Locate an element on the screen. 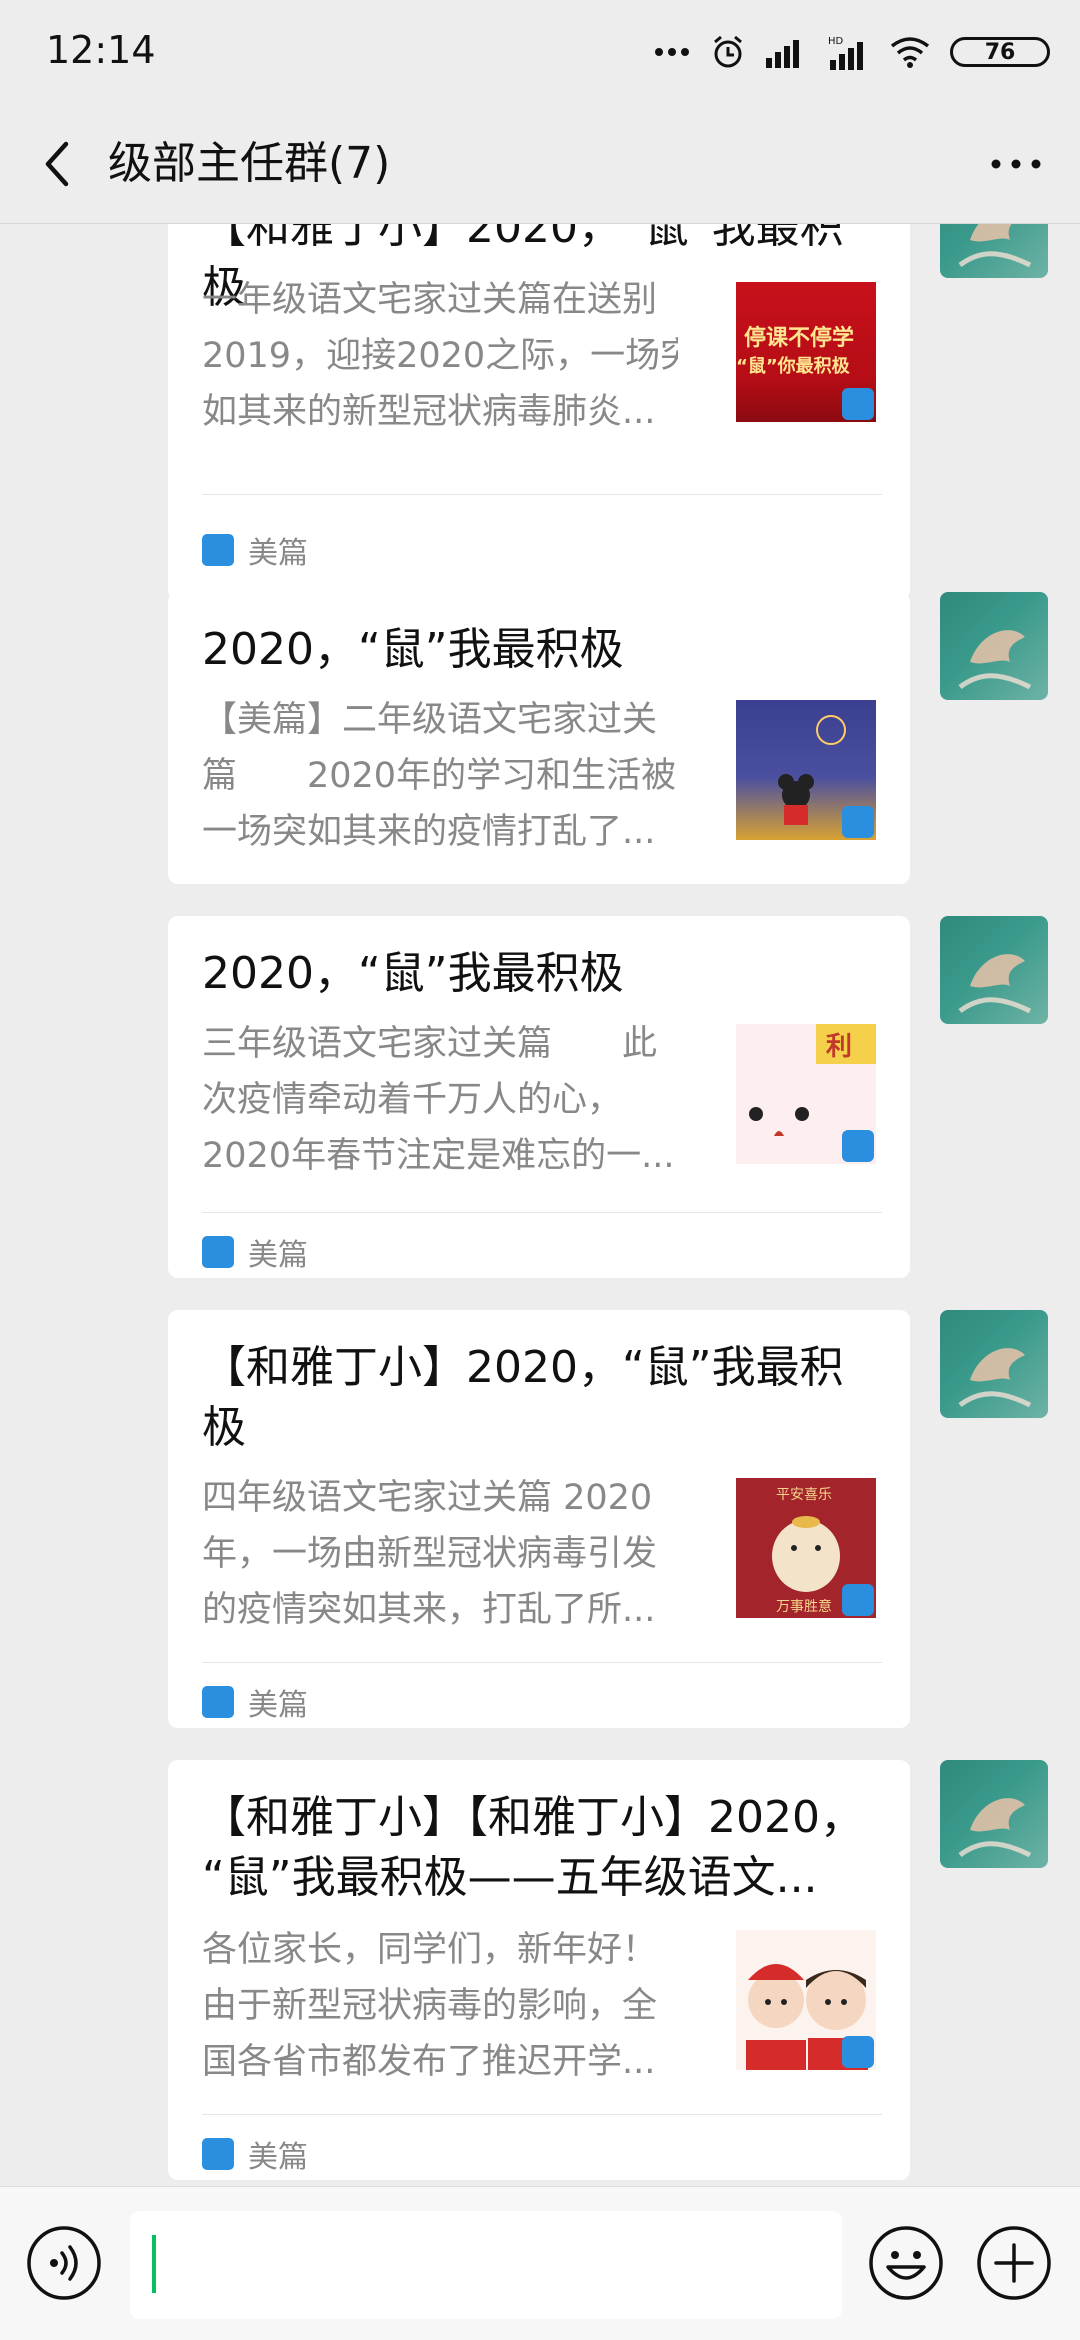 The height and width of the screenshot is (2340, 1080). chat-header: 级部主任群(7) is located at coordinates (540, 164).